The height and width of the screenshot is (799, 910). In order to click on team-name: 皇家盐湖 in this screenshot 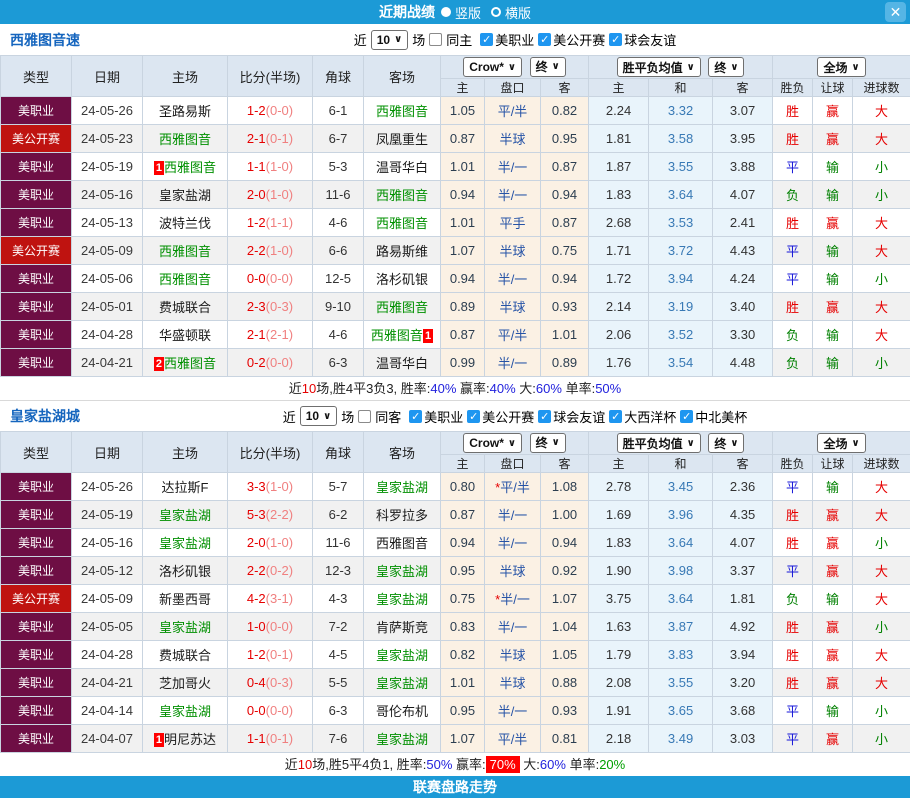, I will do `click(184, 543)`.